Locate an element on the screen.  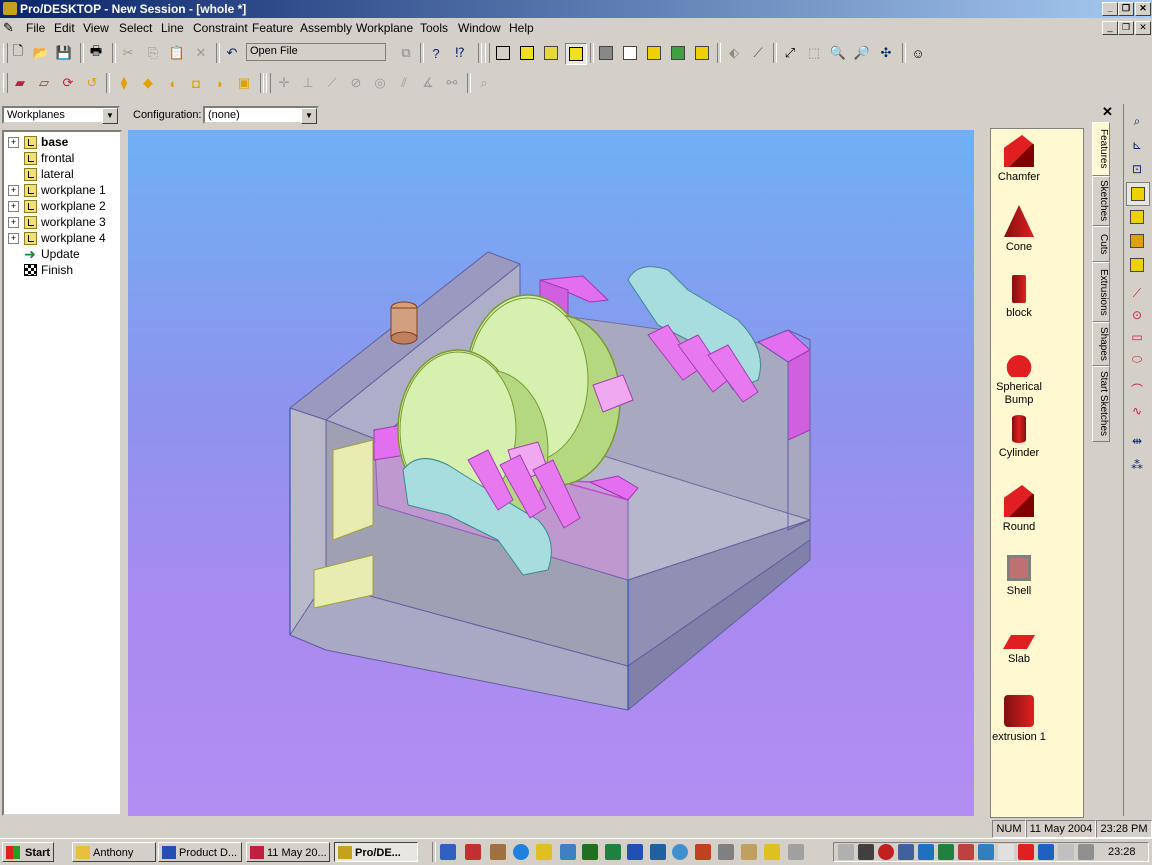
quick-launch-outlook-icon is located at coordinates (544, 852).